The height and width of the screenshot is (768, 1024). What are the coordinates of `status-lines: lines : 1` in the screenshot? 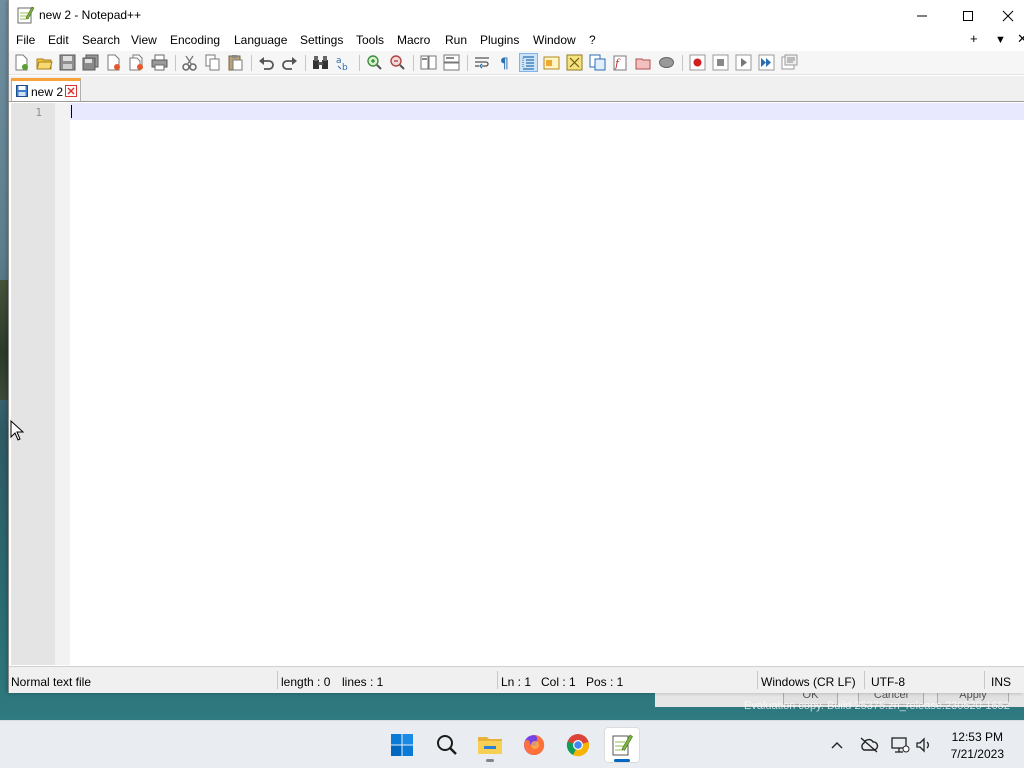 It's located at (363, 682).